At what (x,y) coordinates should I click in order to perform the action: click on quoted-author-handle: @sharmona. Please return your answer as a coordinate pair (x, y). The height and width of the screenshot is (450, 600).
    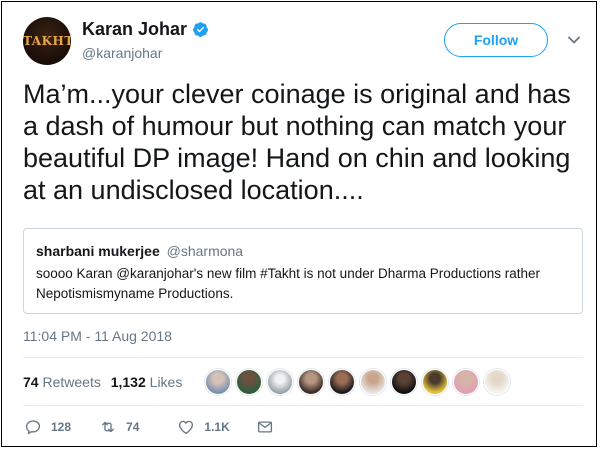
    Looking at the image, I should click on (205, 251).